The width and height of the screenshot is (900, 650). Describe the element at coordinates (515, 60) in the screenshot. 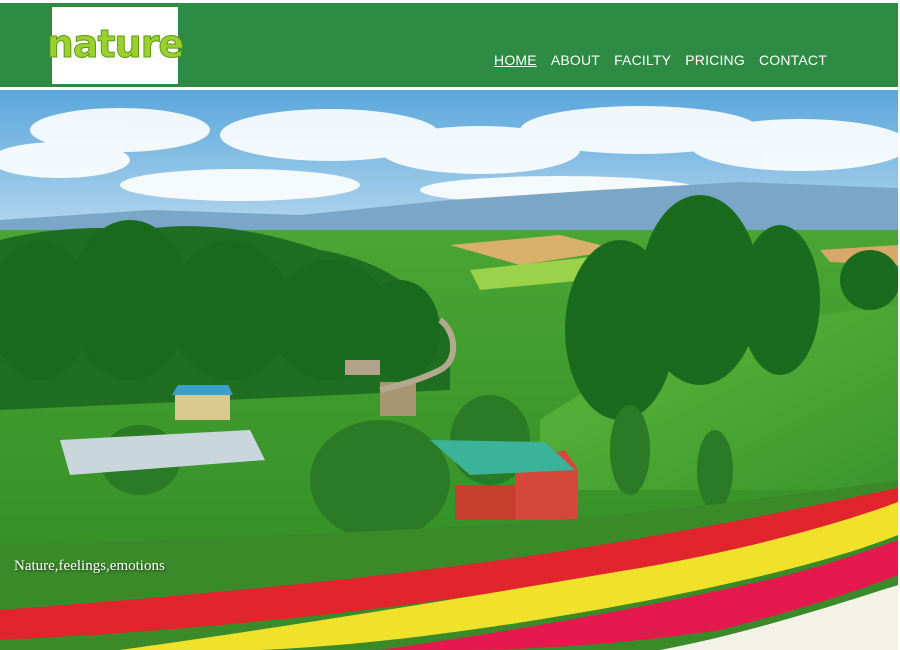

I see `nav-home: HOME` at that location.